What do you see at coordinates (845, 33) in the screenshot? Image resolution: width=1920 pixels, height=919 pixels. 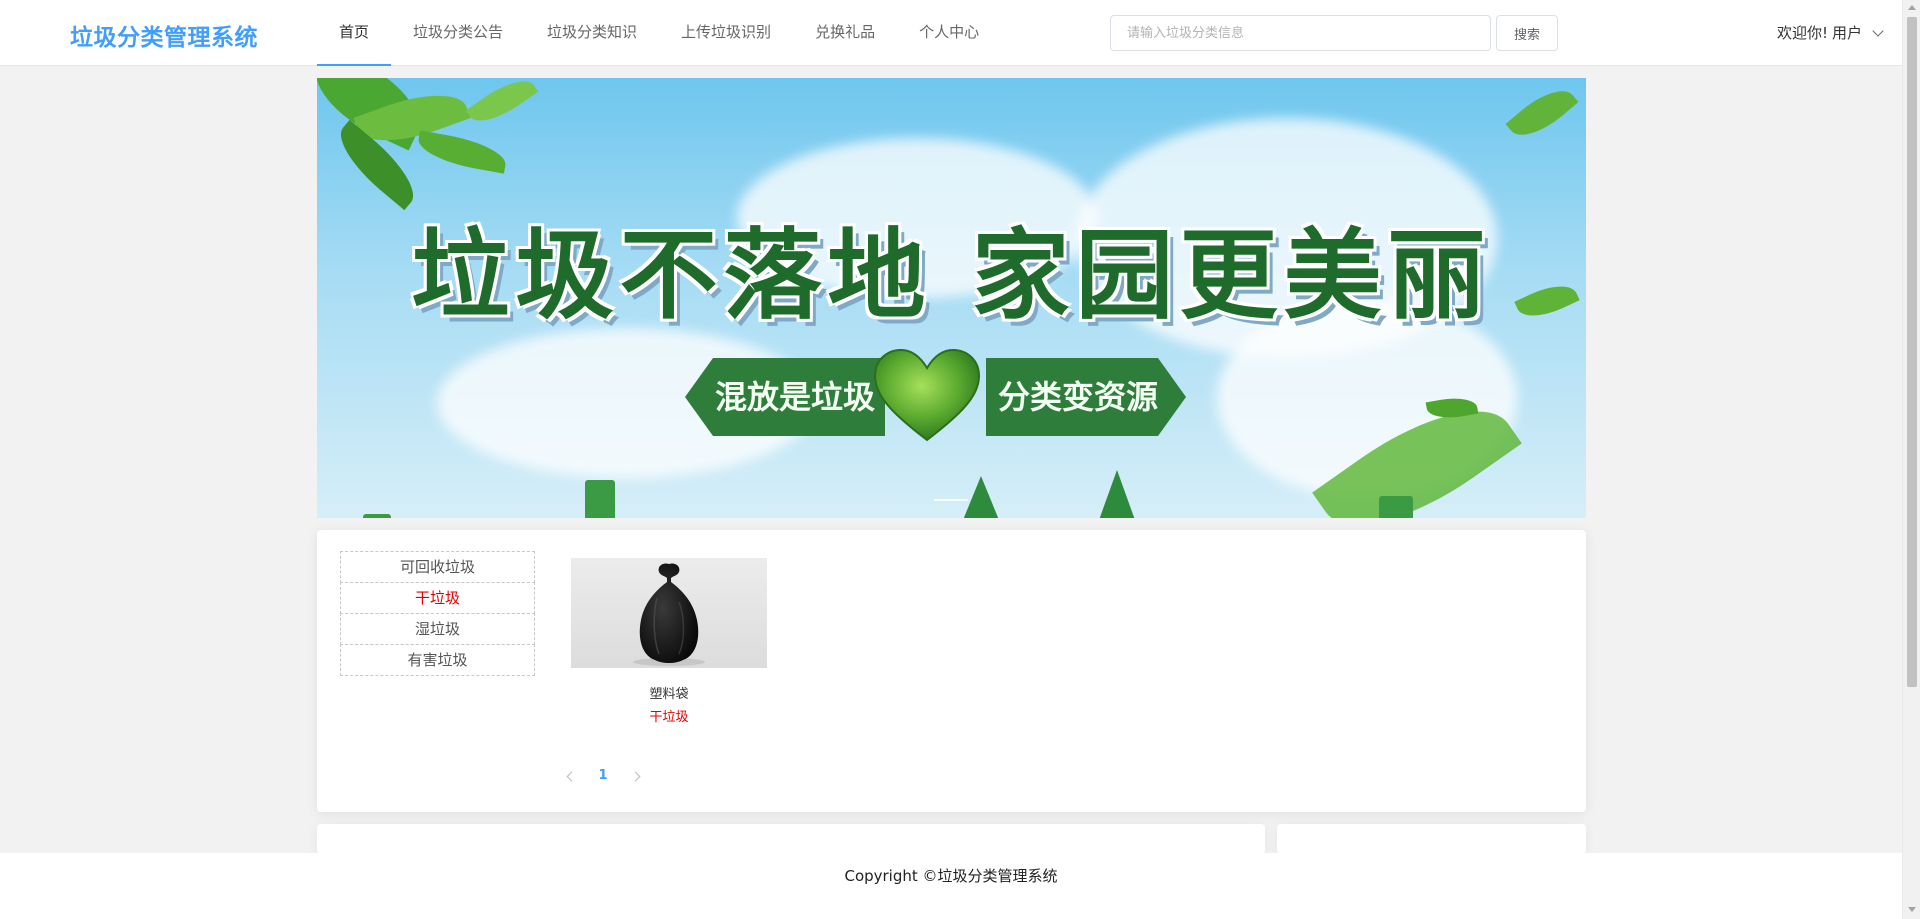 I see `nav-item-gift-exchange: 兑换礼品` at bounding box center [845, 33].